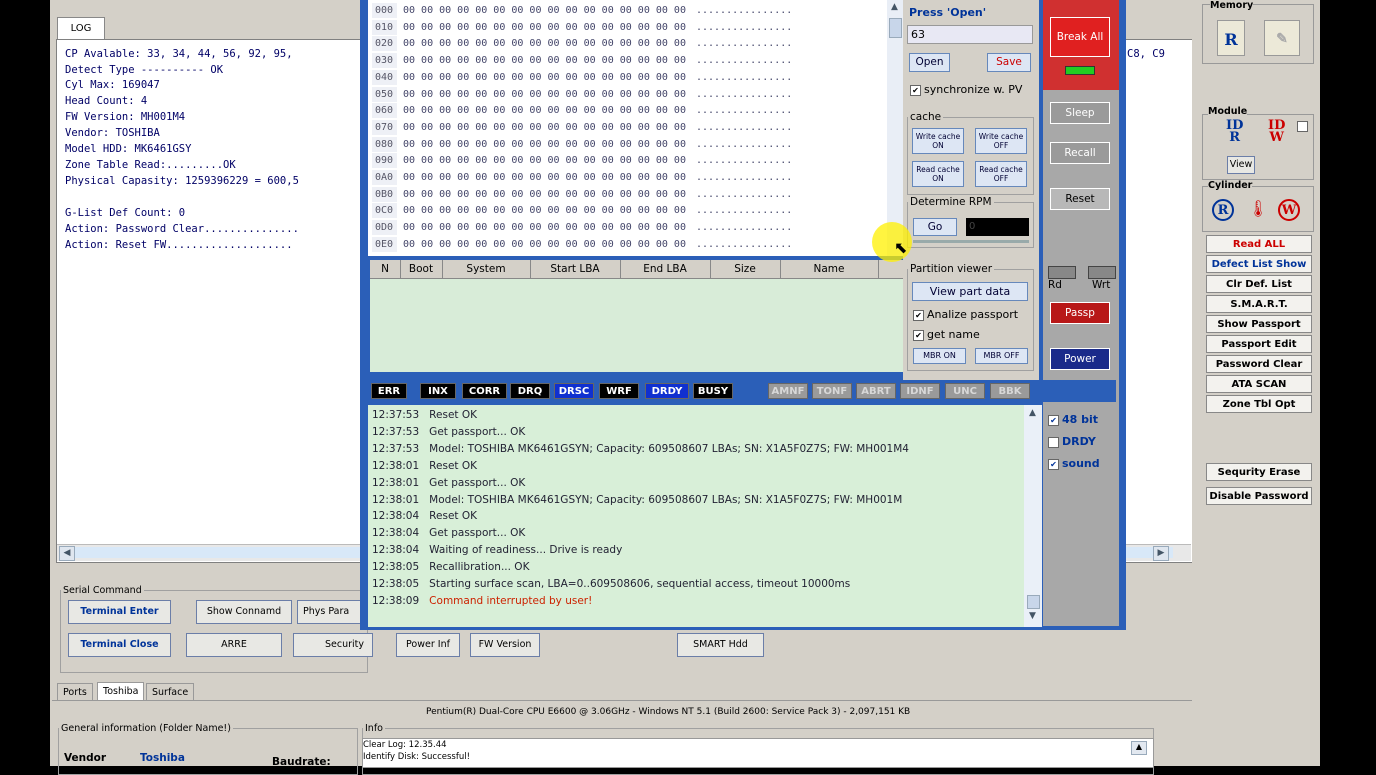 The width and height of the screenshot is (1376, 775). Describe the element at coordinates (1259, 244) in the screenshot. I see `read-all-button: Read ALL` at that location.